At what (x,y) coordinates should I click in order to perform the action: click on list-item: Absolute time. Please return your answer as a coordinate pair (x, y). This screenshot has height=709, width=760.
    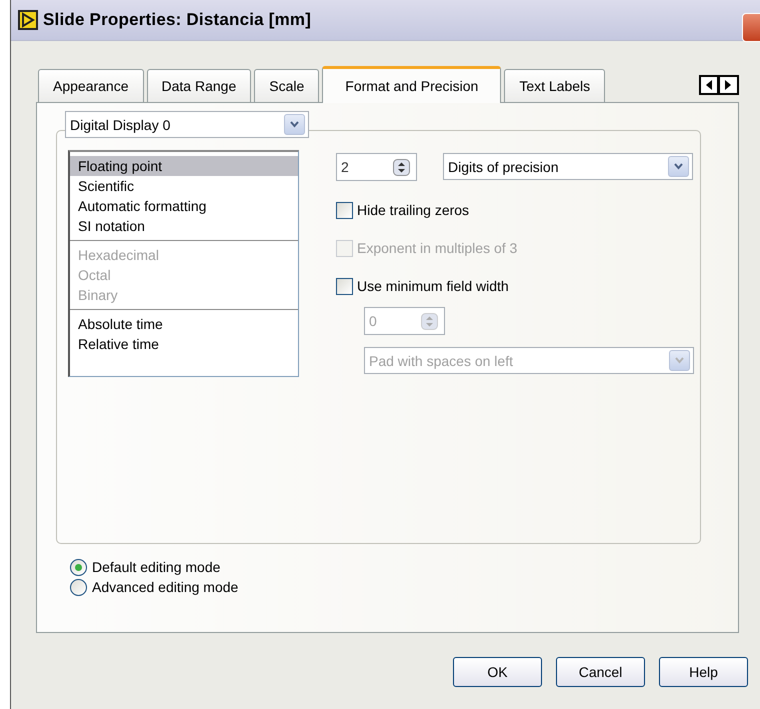
    Looking at the image, I should click on (184, 324).